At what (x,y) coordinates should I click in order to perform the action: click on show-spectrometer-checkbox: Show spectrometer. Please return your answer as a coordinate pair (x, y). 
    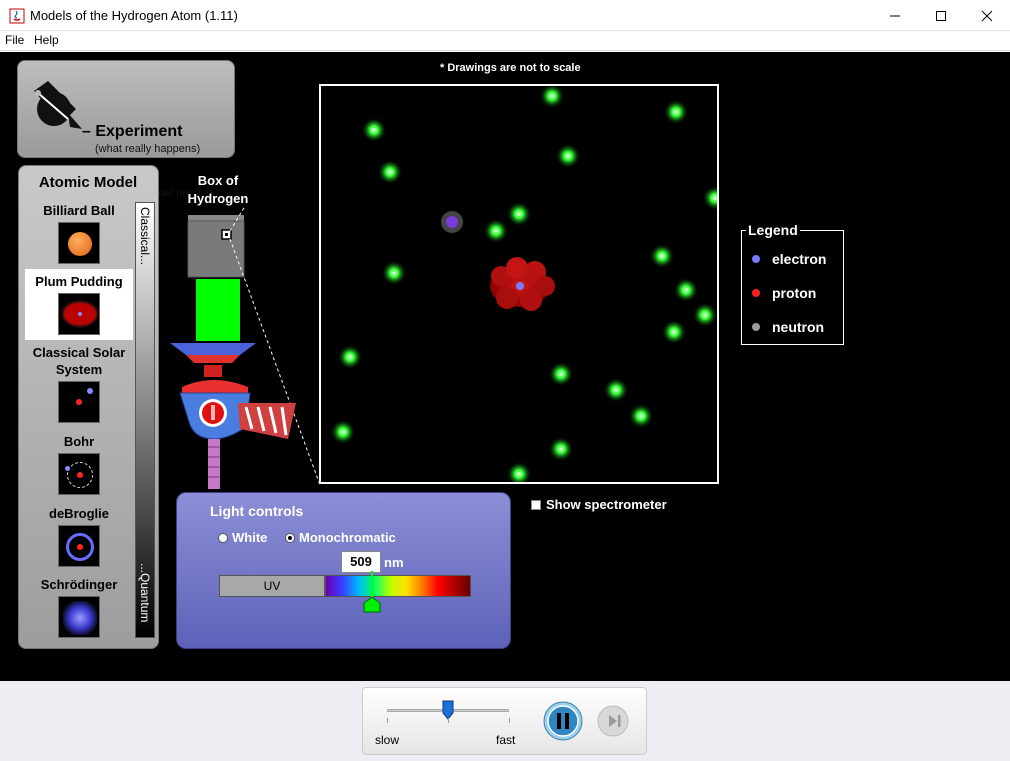
    Looking at the image, I should click on (599, 504).